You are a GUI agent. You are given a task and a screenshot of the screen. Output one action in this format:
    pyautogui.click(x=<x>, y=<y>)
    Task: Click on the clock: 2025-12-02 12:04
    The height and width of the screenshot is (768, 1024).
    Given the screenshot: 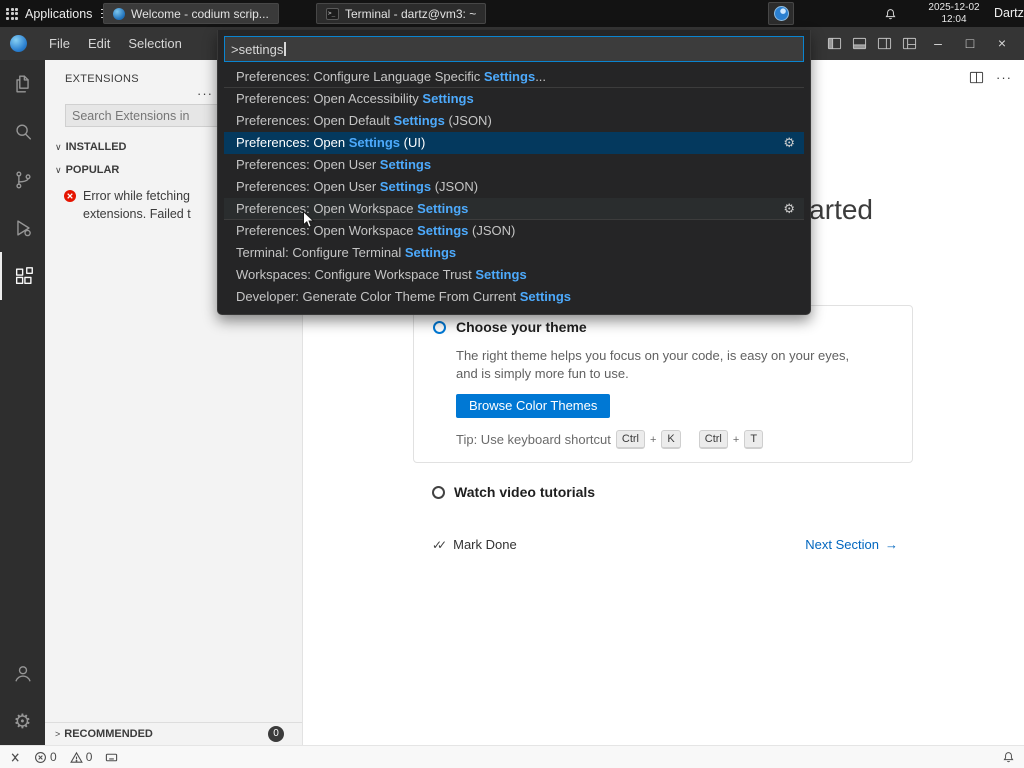 What is the action you would take?
    pyautogui.click(x=954, y=13)
    